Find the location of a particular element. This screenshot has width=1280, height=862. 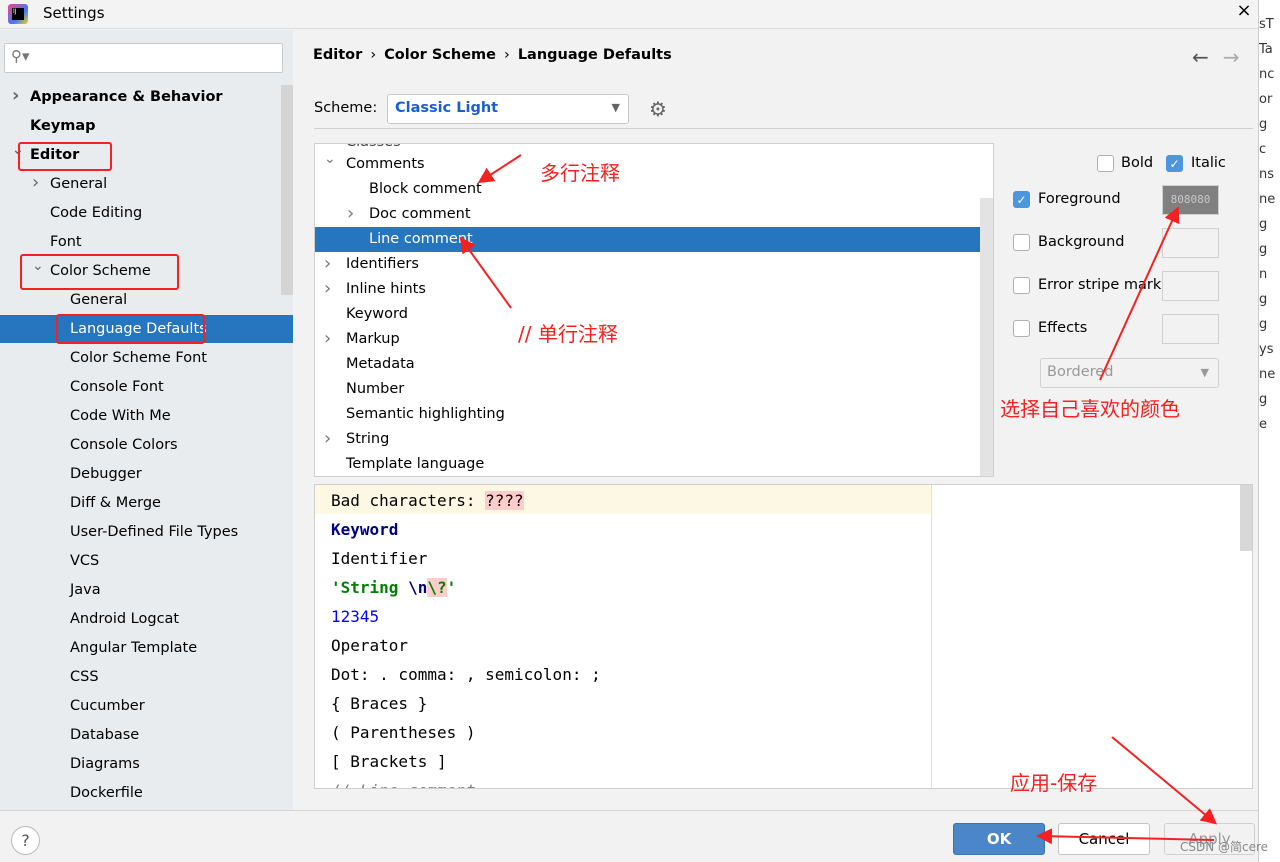

sidebar-item: Diff & Merge is located at coordinates (146, 503).